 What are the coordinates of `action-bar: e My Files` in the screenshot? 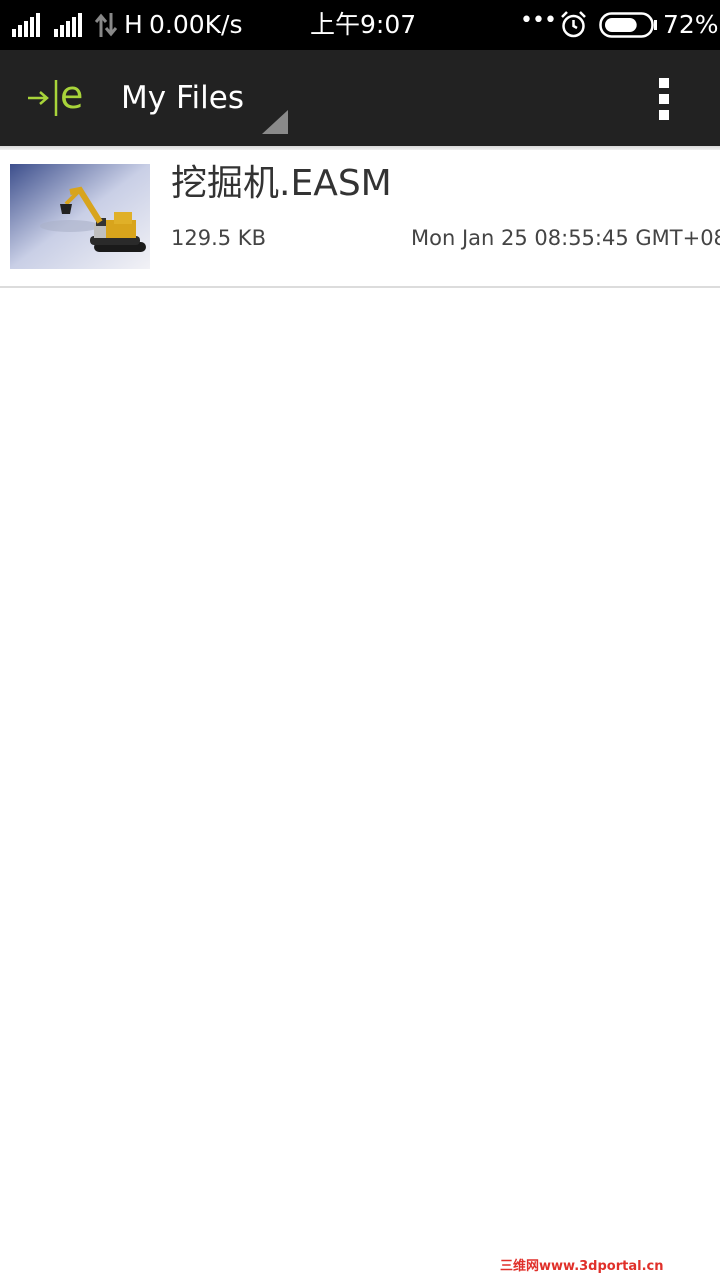 It's located at (360, 98).